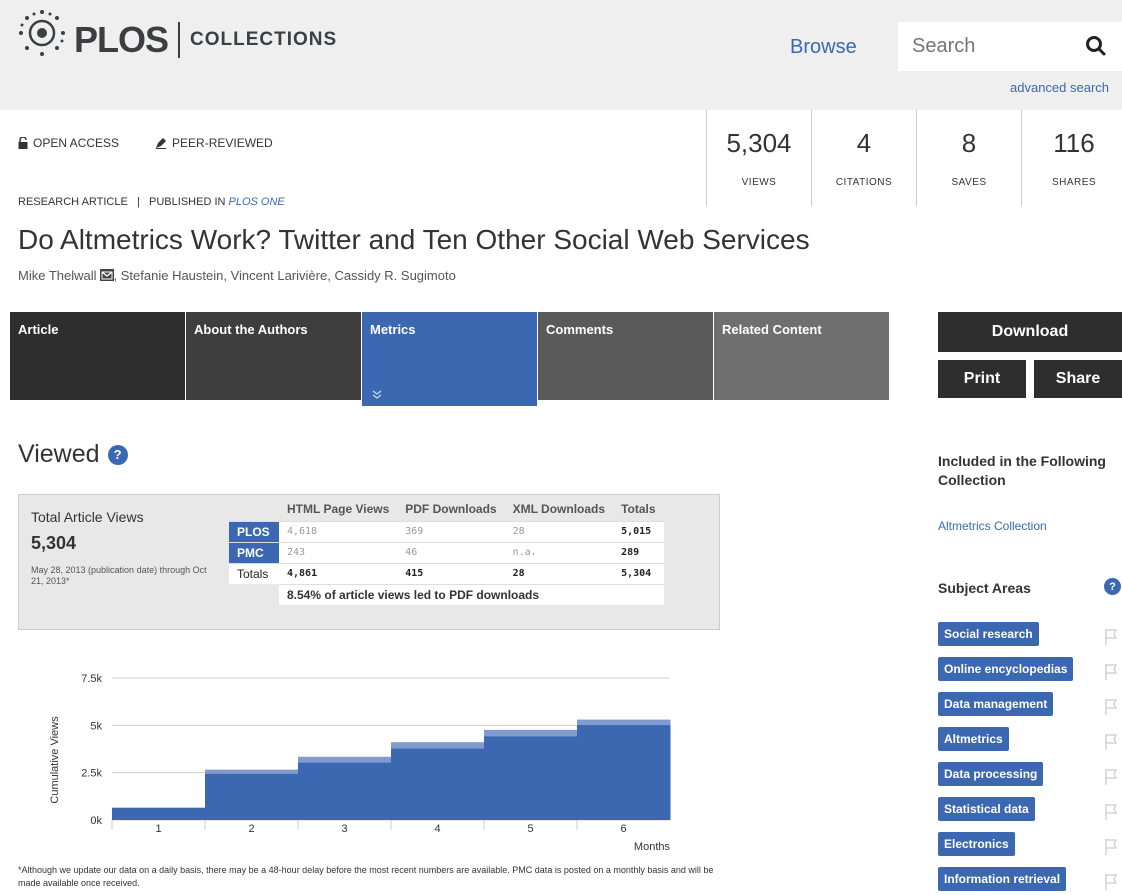  What do you see at coordinates (394, 275) in the screenshot?
I see `author-link: Cassidy R. Sugimoto` at bounding box center [394, 275].